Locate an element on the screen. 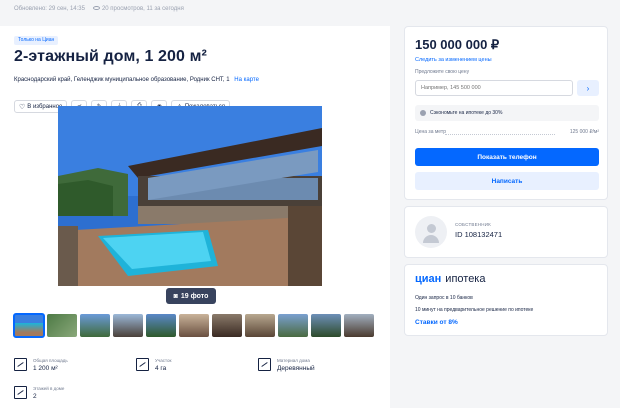 This screenshot has width=620, height=408. photo-count-label: 19 фото is located at coordinates (194, 296).